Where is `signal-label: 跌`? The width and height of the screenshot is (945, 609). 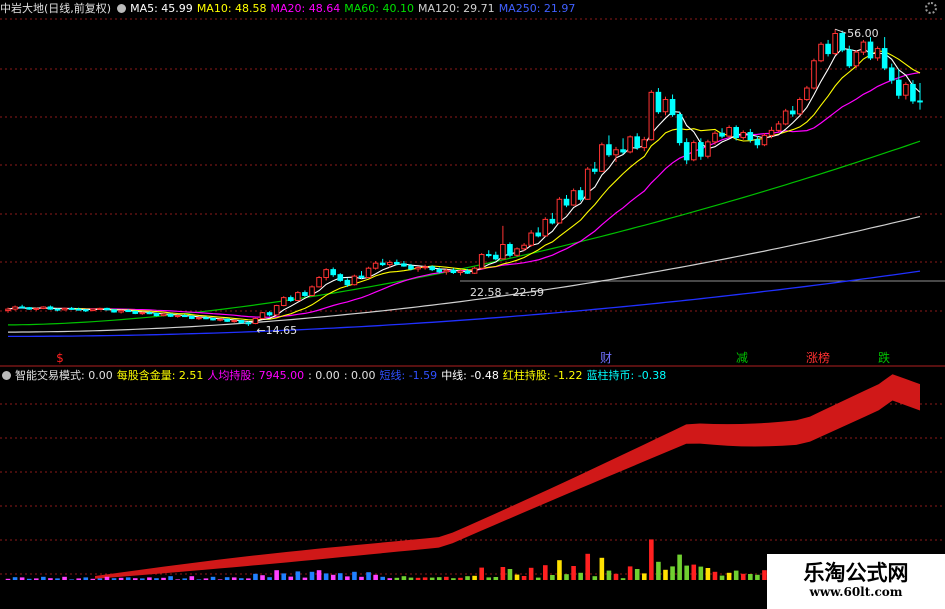
signal-label: 跌 is located at coordinates (884, 357).